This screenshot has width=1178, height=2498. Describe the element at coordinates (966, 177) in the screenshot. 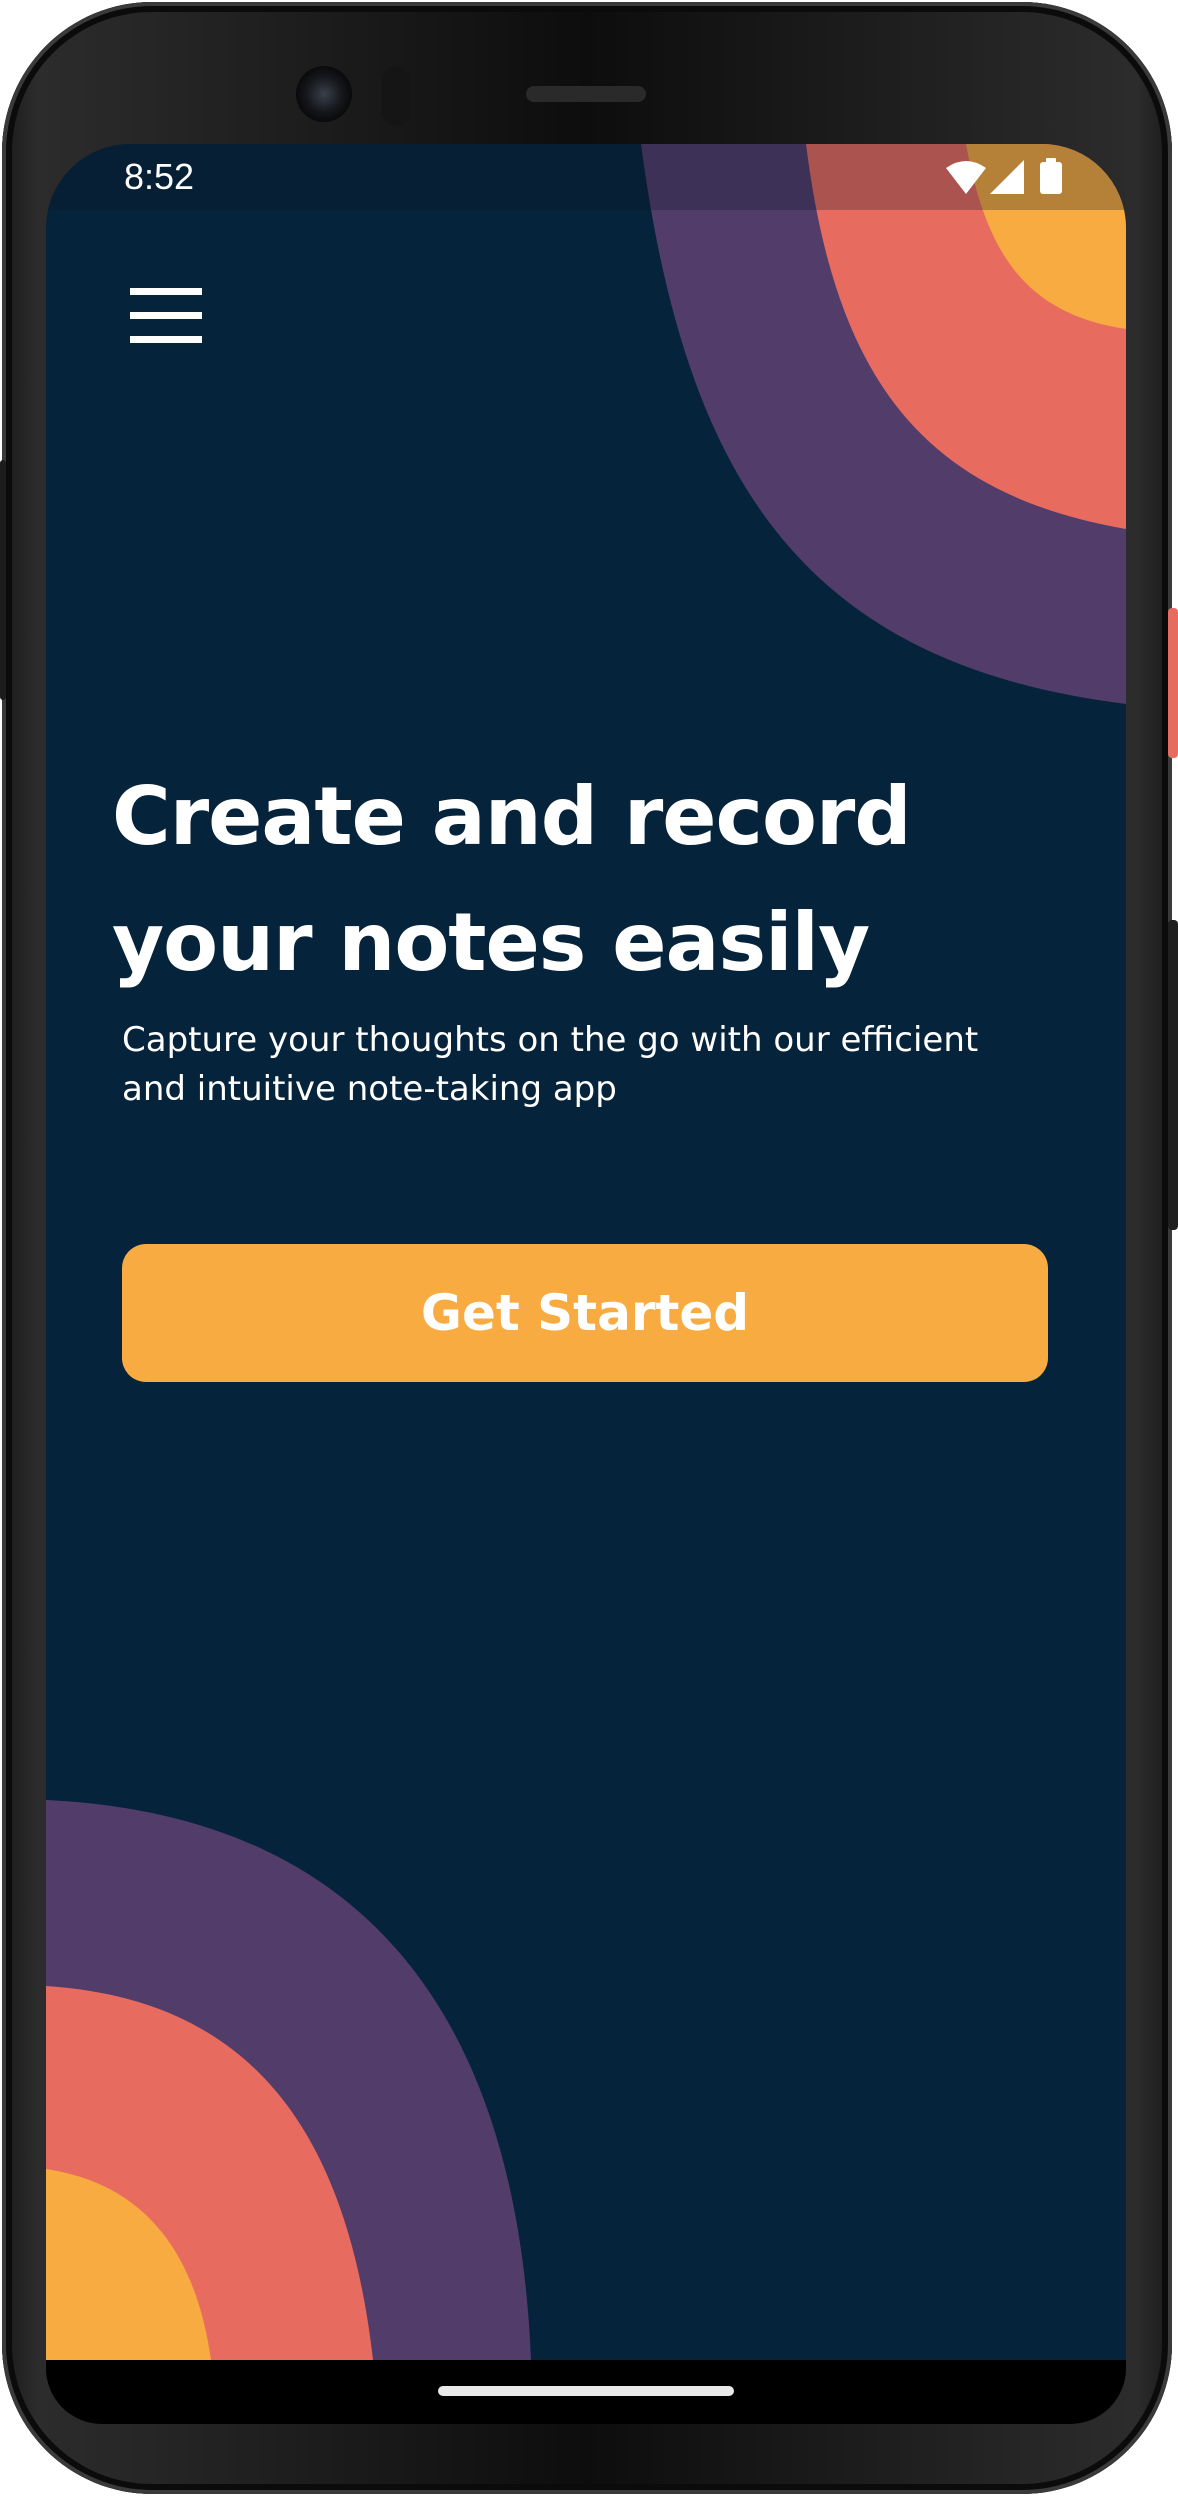

I see `wifi-icon` at that location.